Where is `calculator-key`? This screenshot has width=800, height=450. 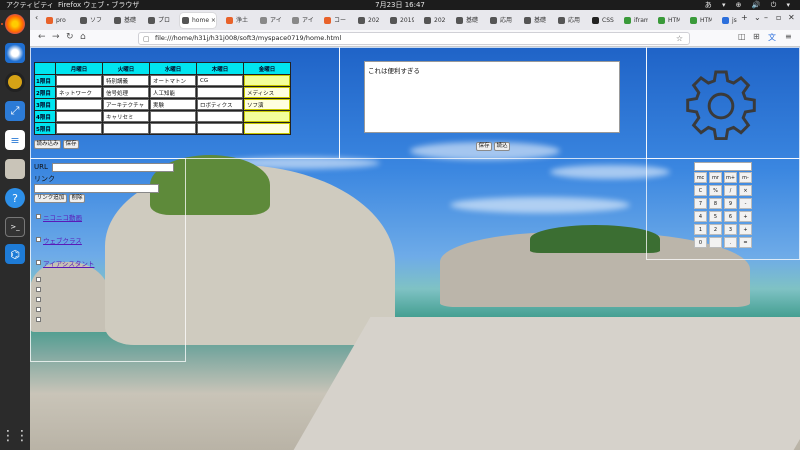
calculator-key is located at coordinates (715, 242).